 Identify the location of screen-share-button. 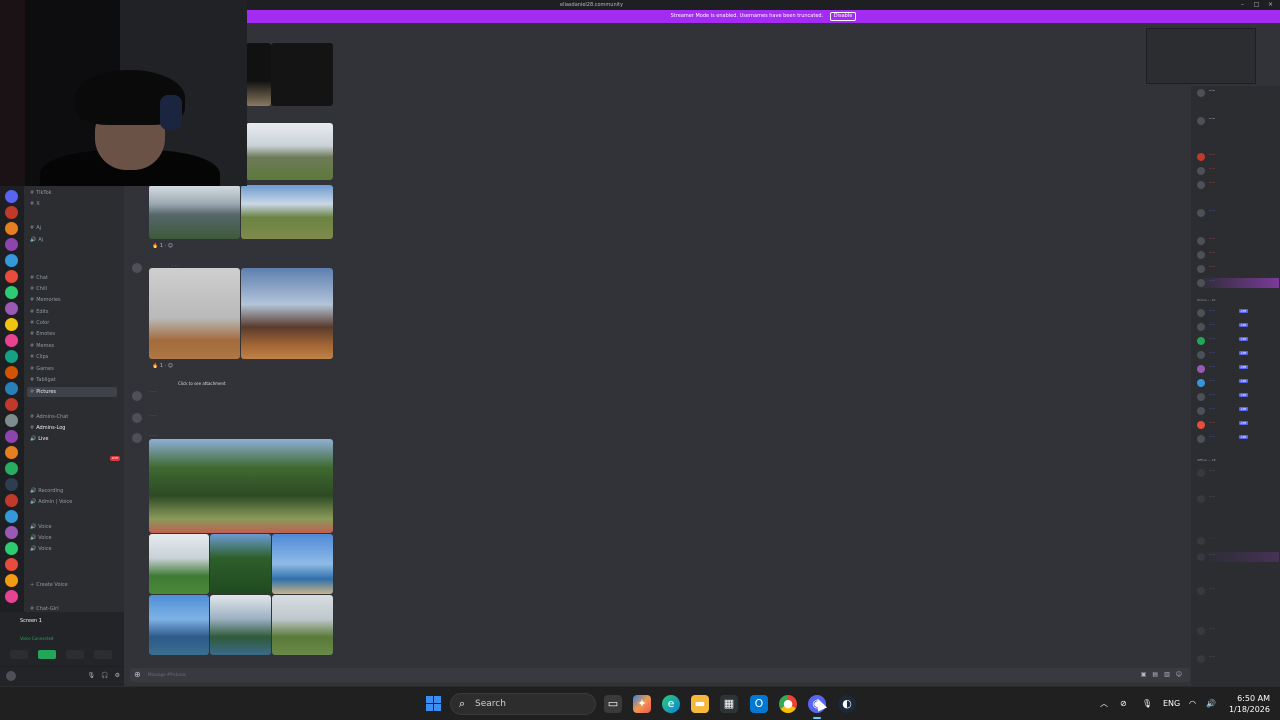
(47, 654).